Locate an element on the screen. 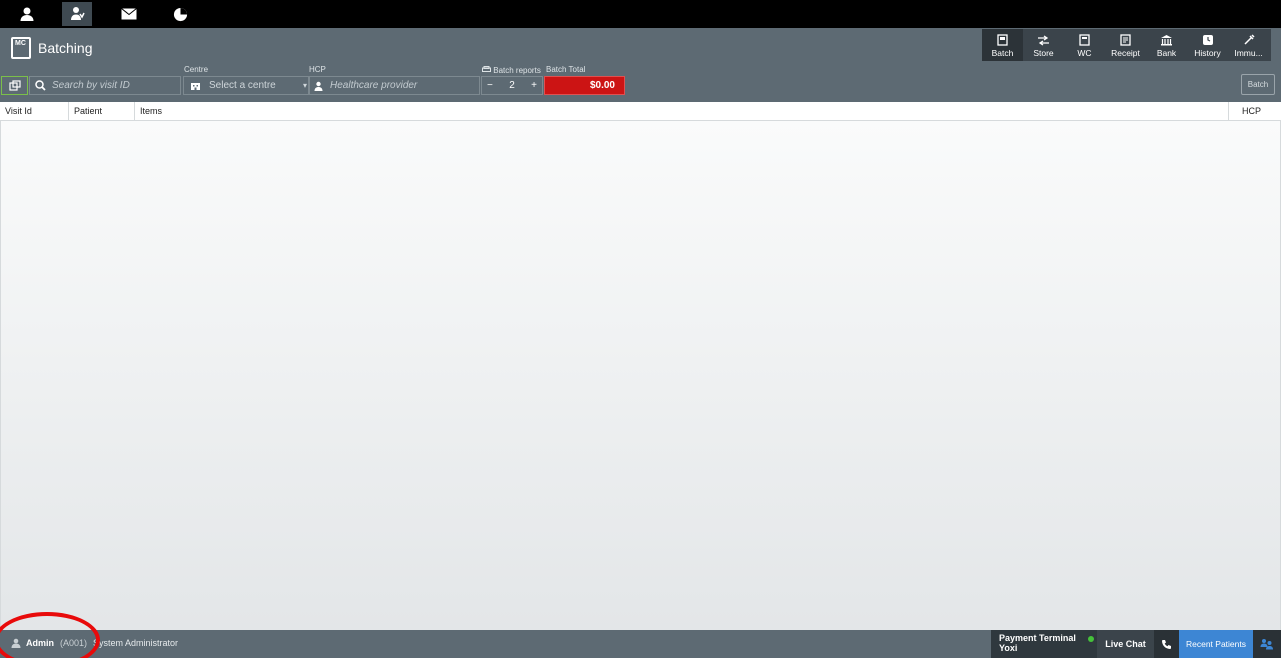 This screenshot has width=1281, height=658. batch-total-label: Batch Total is located at coordinates (566, 69).